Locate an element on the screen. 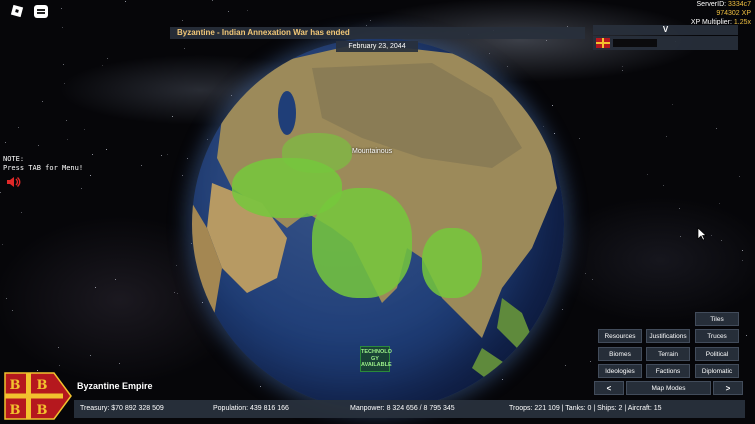 This screenshot has width=755, height=424. previous-map-mode-button: < is located at coordinates (609, 388).